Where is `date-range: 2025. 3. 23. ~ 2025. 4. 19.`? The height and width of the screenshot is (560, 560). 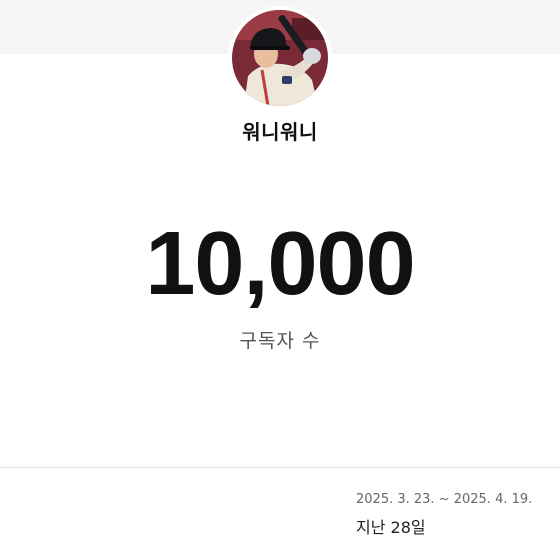 date-range: 2025. 3. 23. ~ 2025. 4. 19. is located at coordinates (444, 499).